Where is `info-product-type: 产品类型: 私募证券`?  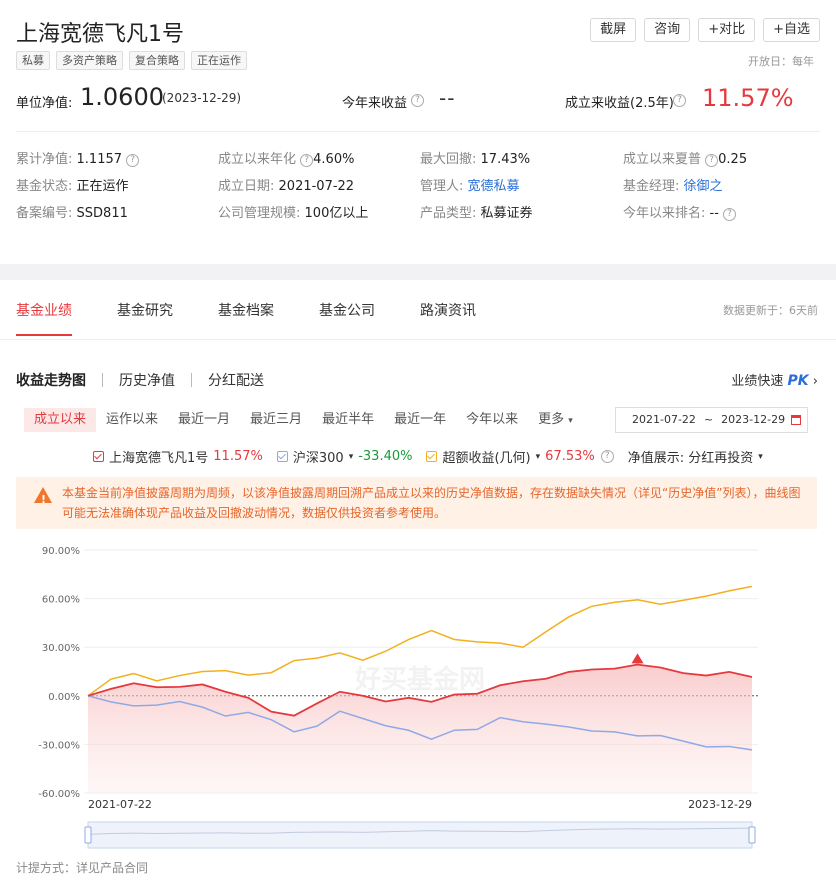
info-product-type: 产品类型: 私募证券 is located at coordinates (476, 213).